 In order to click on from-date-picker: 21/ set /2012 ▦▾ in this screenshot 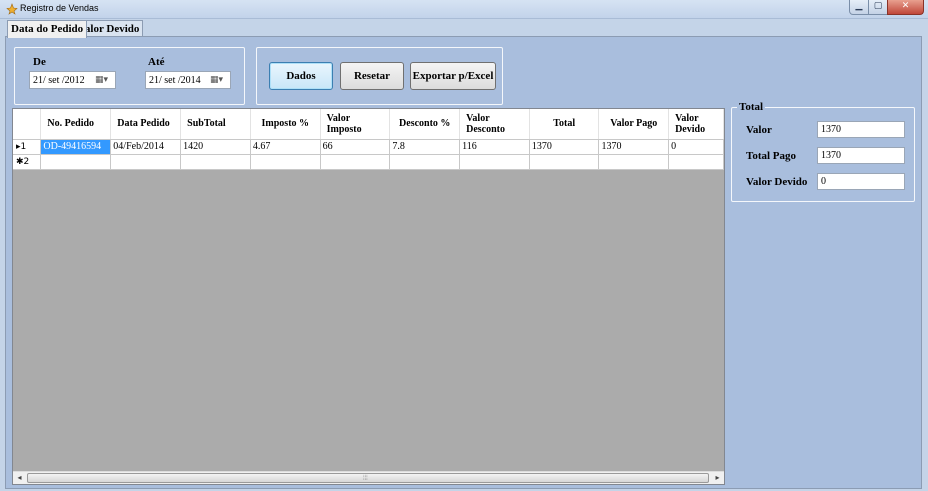, I will do `click(72, 80)`.